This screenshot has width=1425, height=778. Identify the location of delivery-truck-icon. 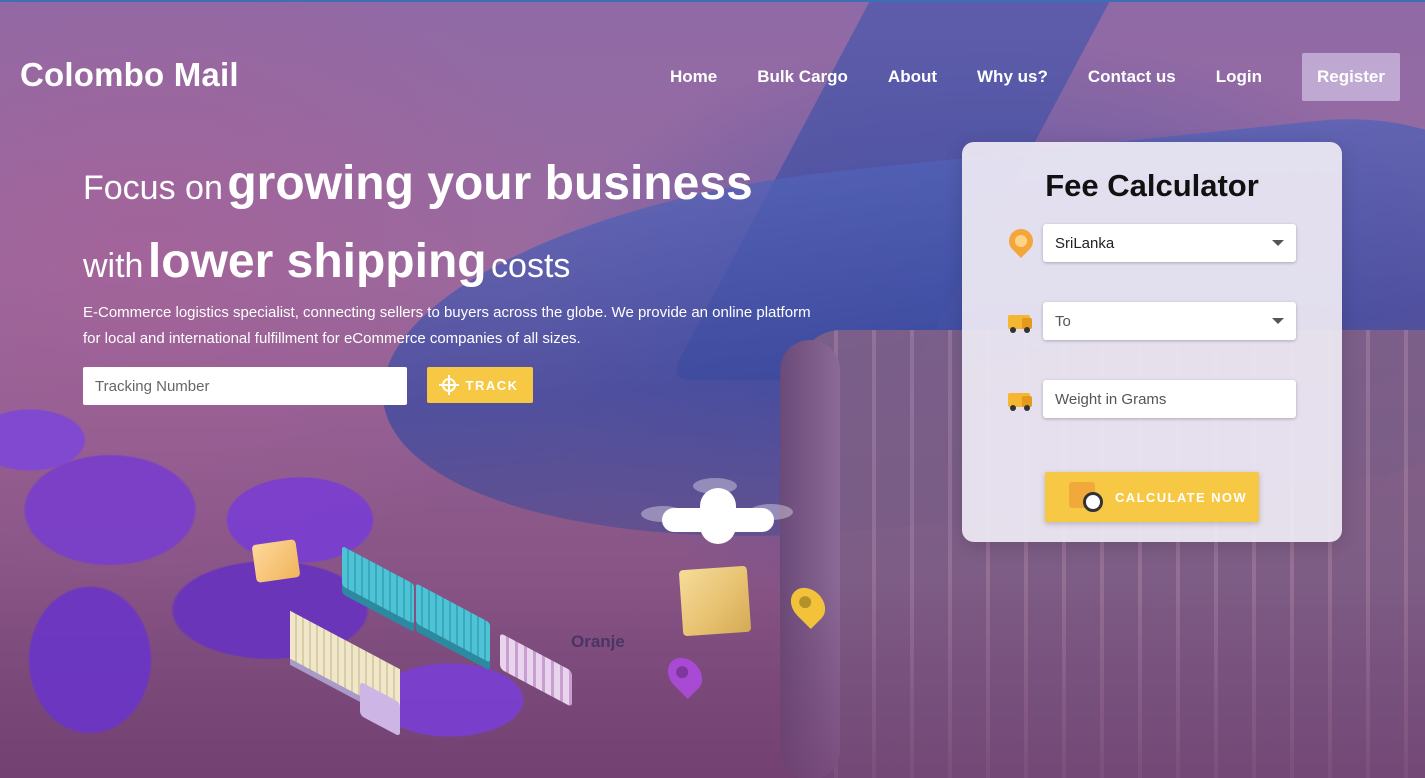
(1020, 321).